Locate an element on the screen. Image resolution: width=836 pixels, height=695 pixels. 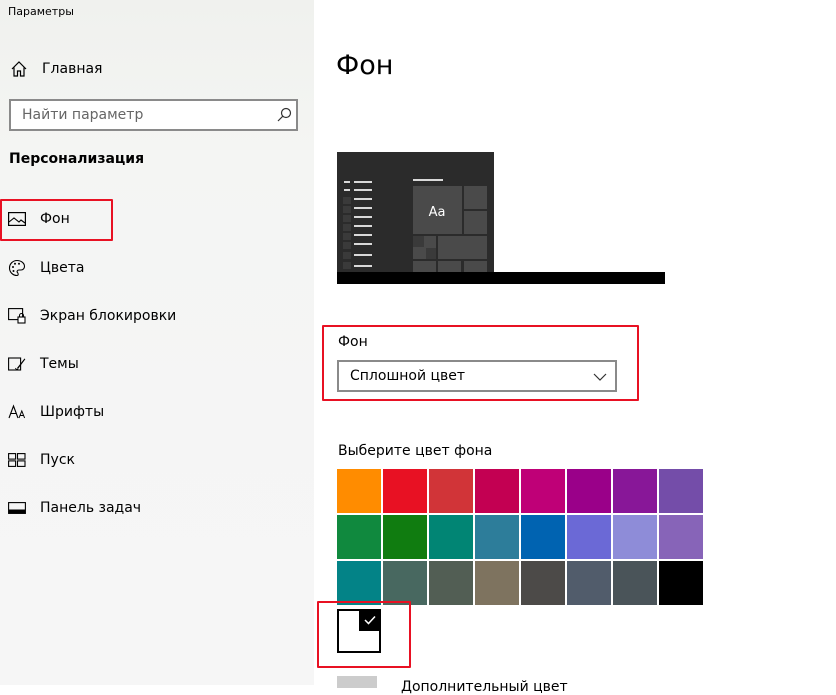
highlight-box-nav is located at coordinates (56, 220).